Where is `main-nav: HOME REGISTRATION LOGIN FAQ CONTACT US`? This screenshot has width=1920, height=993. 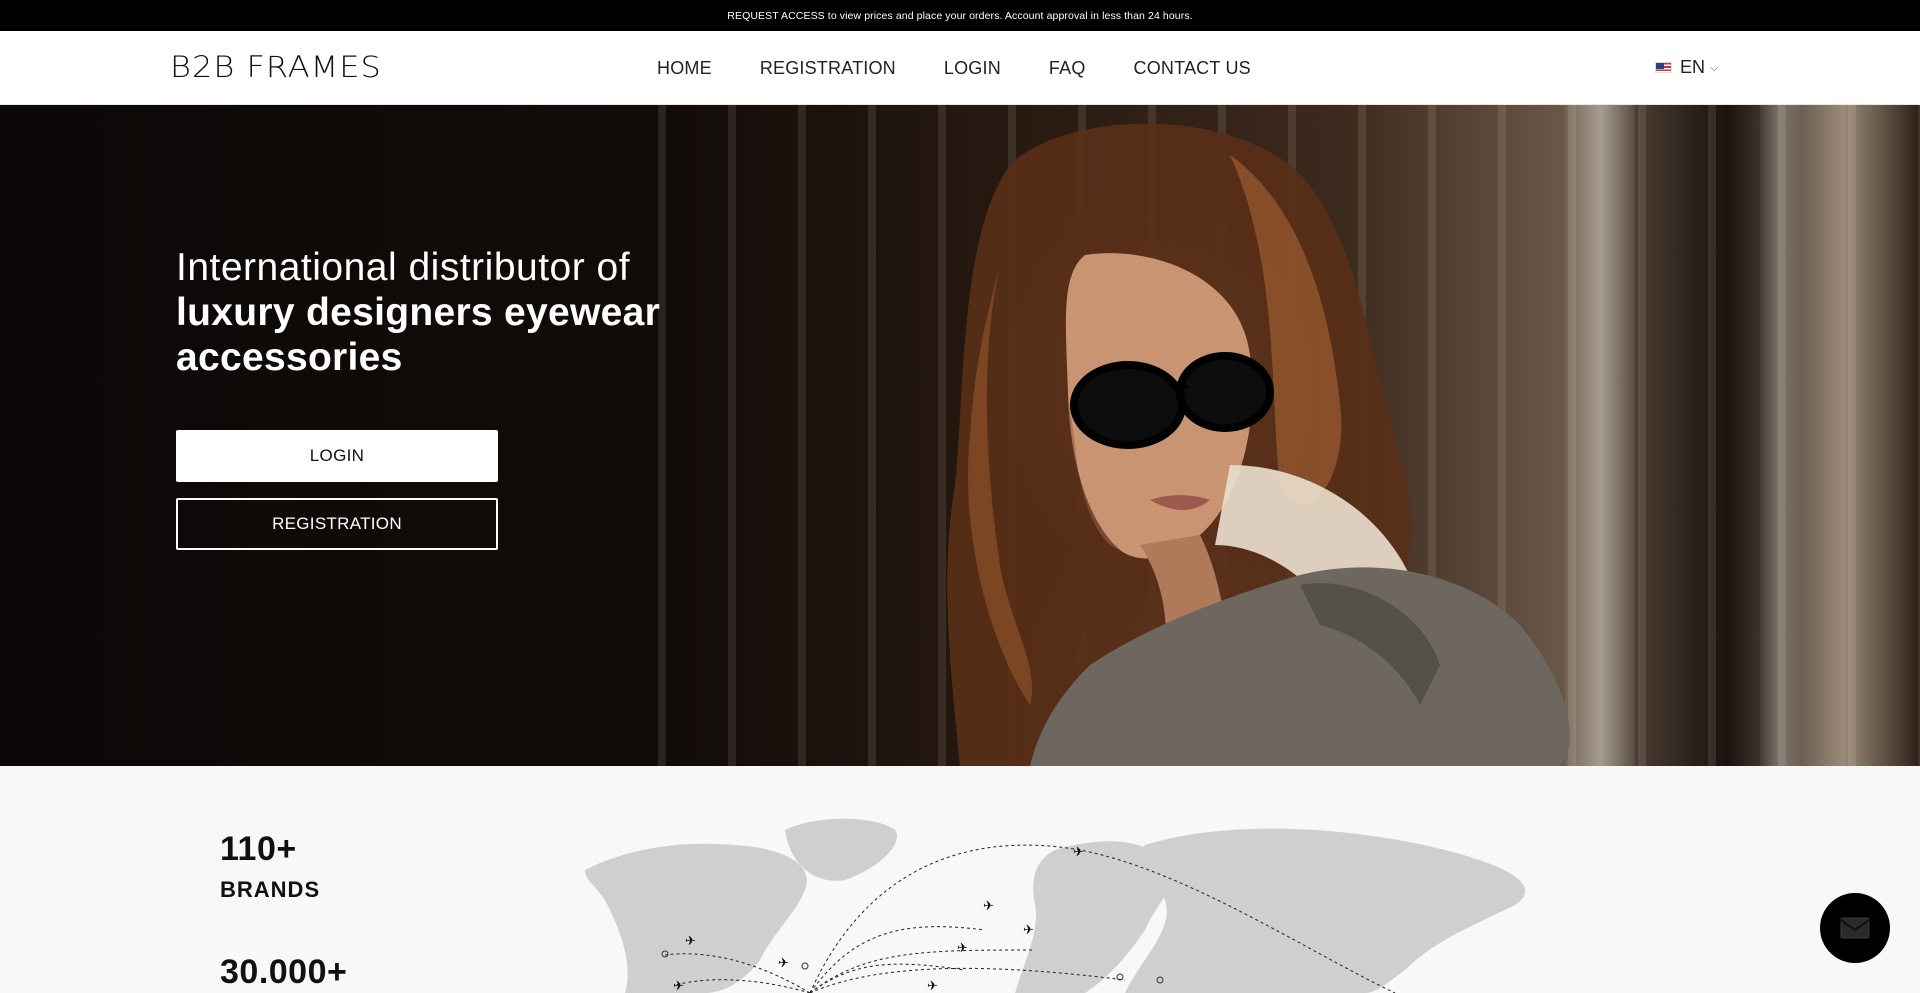
main-nav: HOME REGISTRATION LOGIN FAQ CONTACT US is located at coordinates (978, 68).